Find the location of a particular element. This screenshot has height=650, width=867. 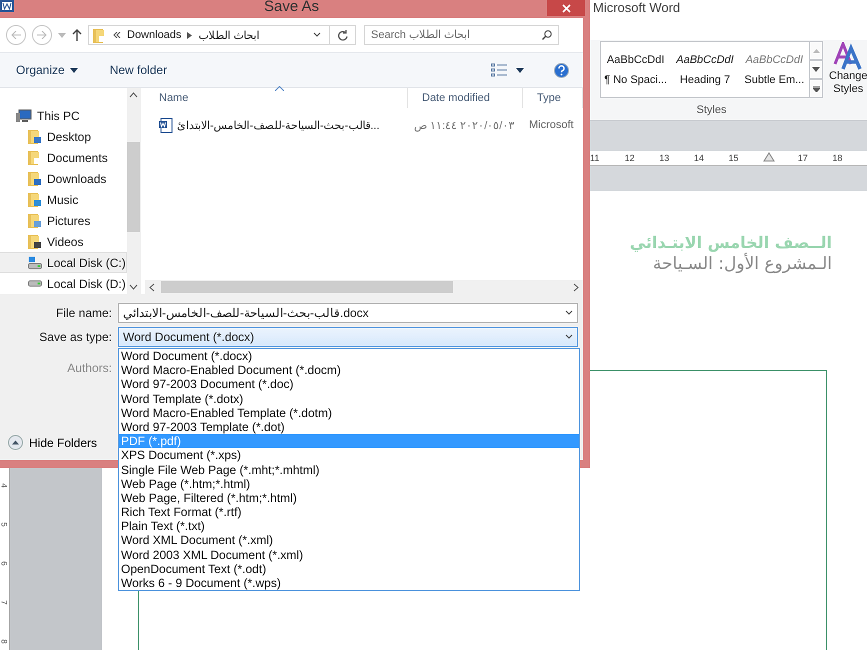

search-icon is located at coordinates (547, 35).